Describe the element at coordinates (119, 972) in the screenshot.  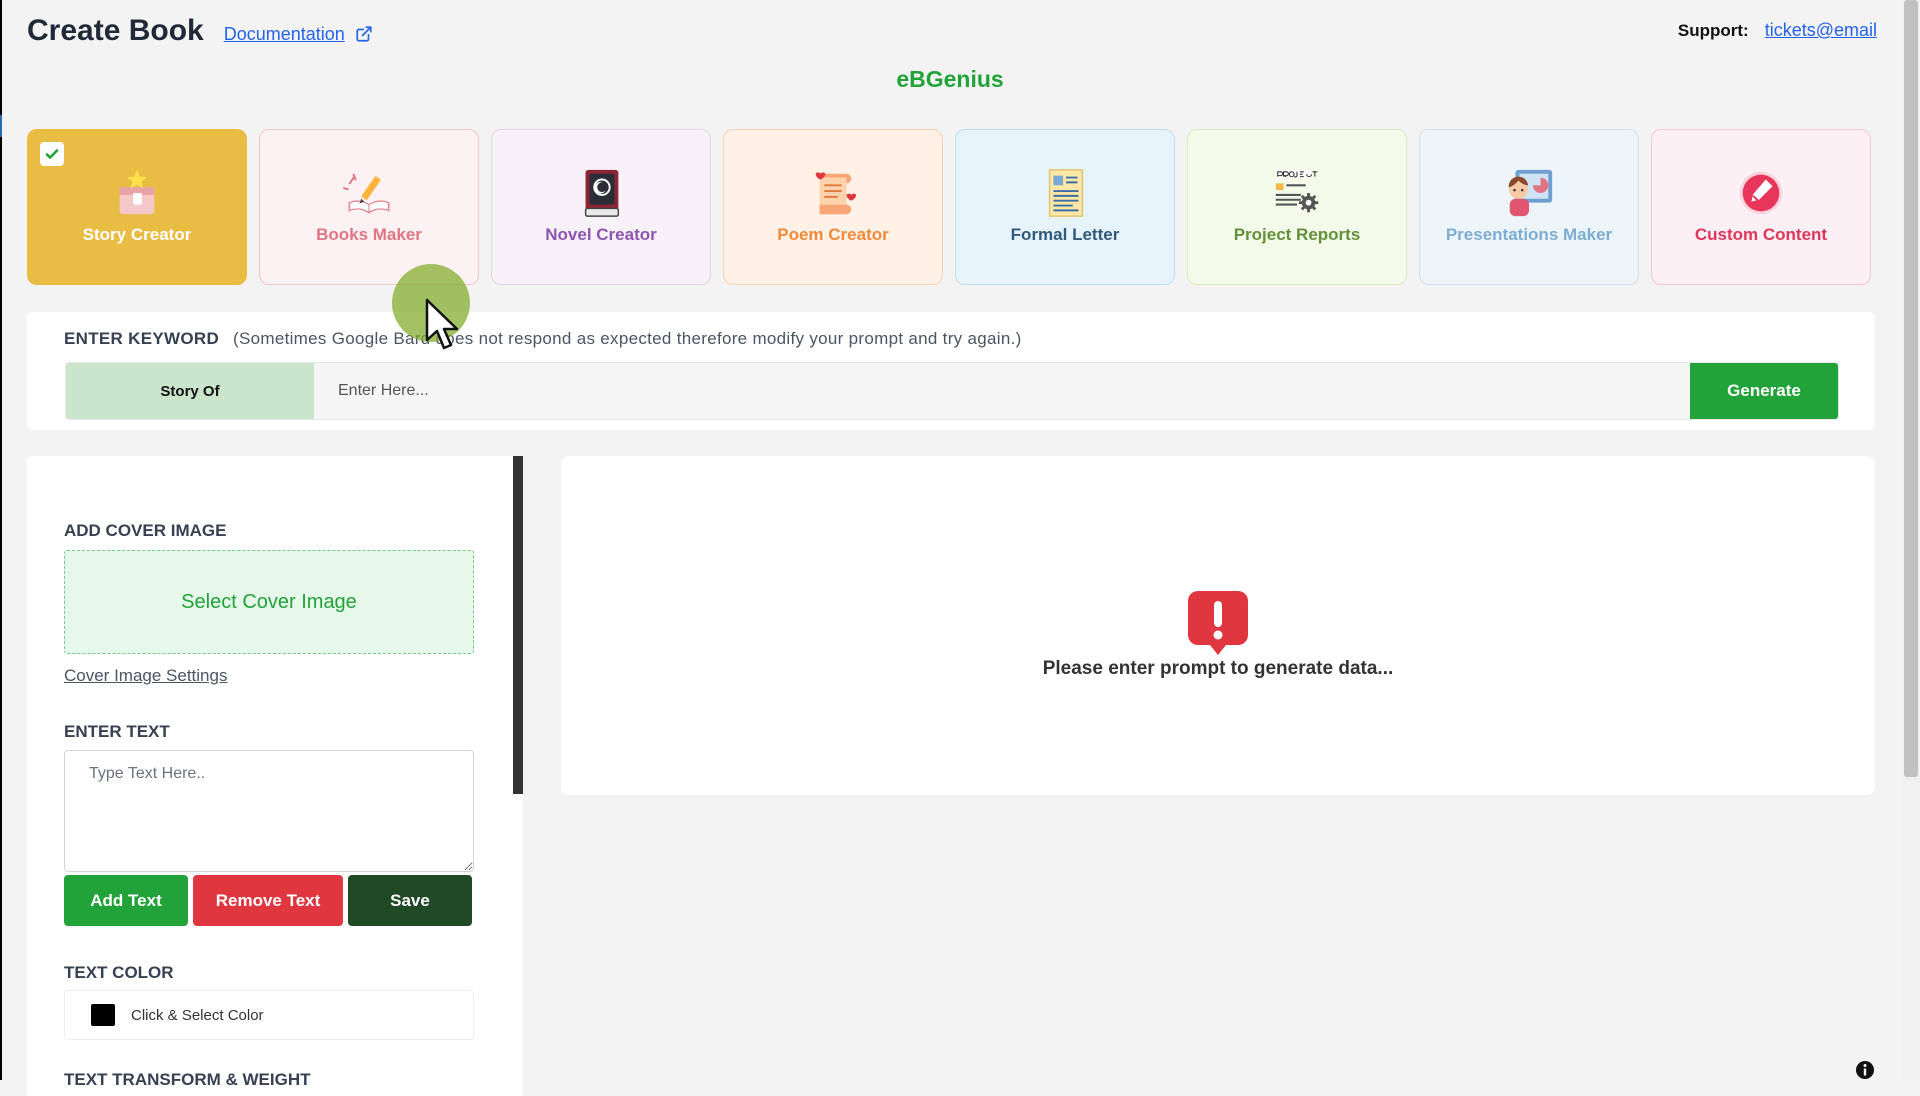
I see `text-color-heading: TEXT COLOR` at that location.